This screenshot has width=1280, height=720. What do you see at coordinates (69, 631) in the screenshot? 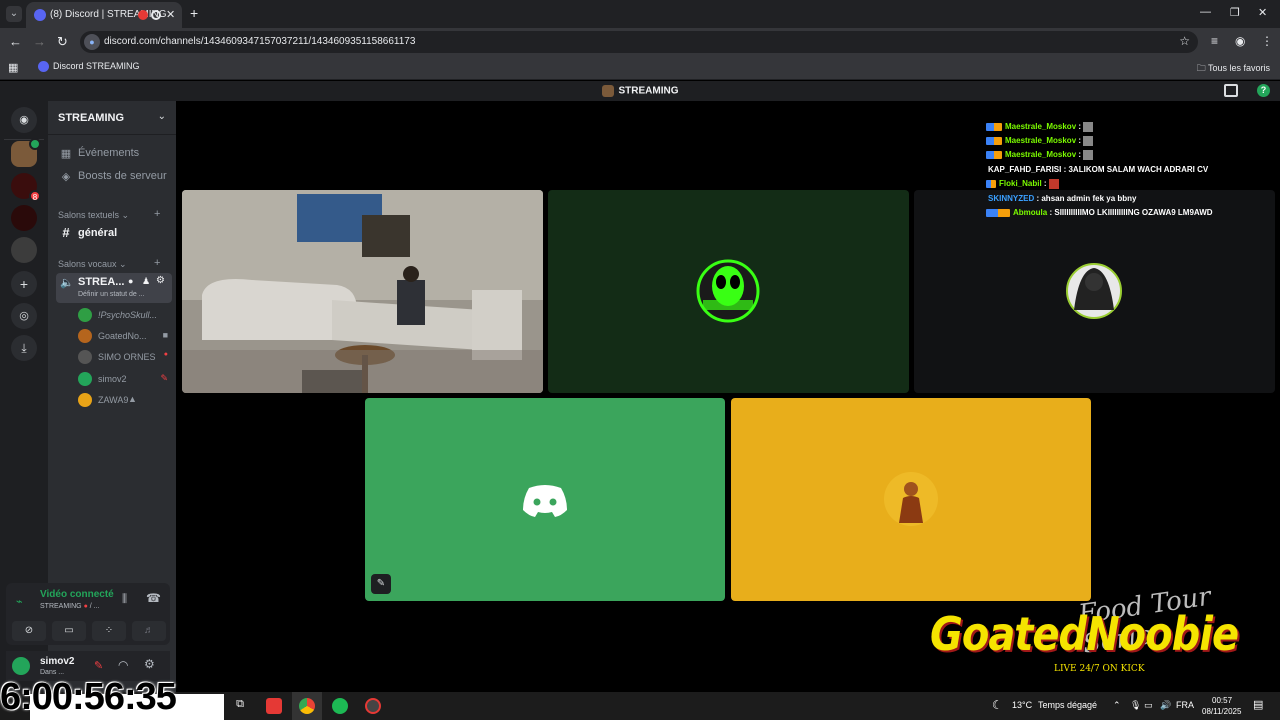
I see `screen-share-button: ▭` at bounding box center [69, 631].